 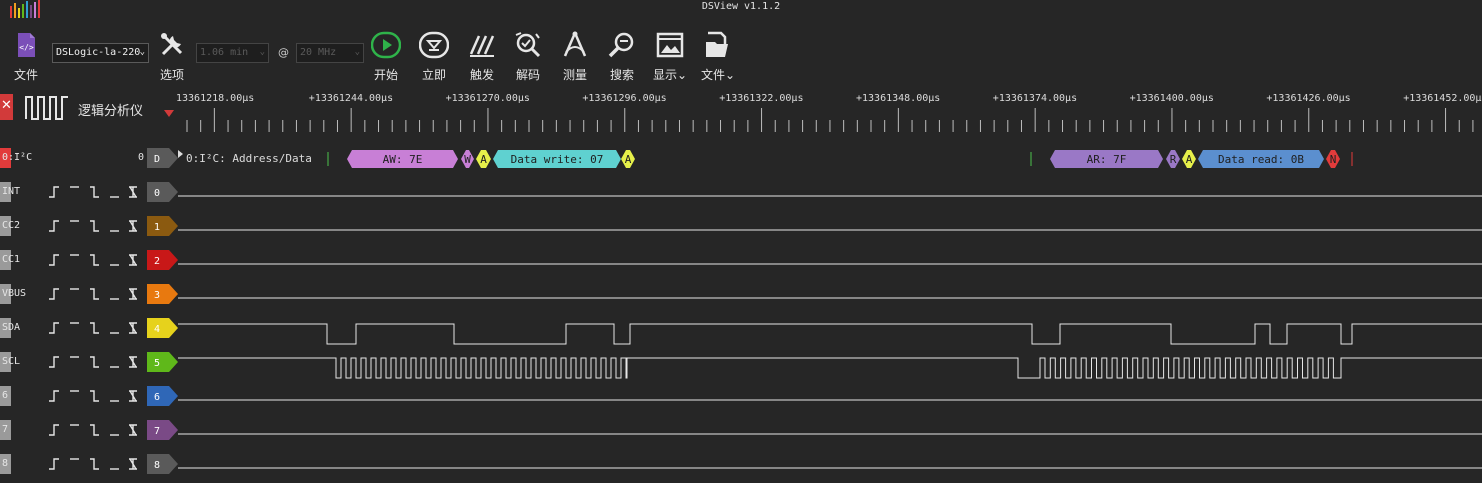 I want to click on measure-label: 测量, so click(x=574, y=75).